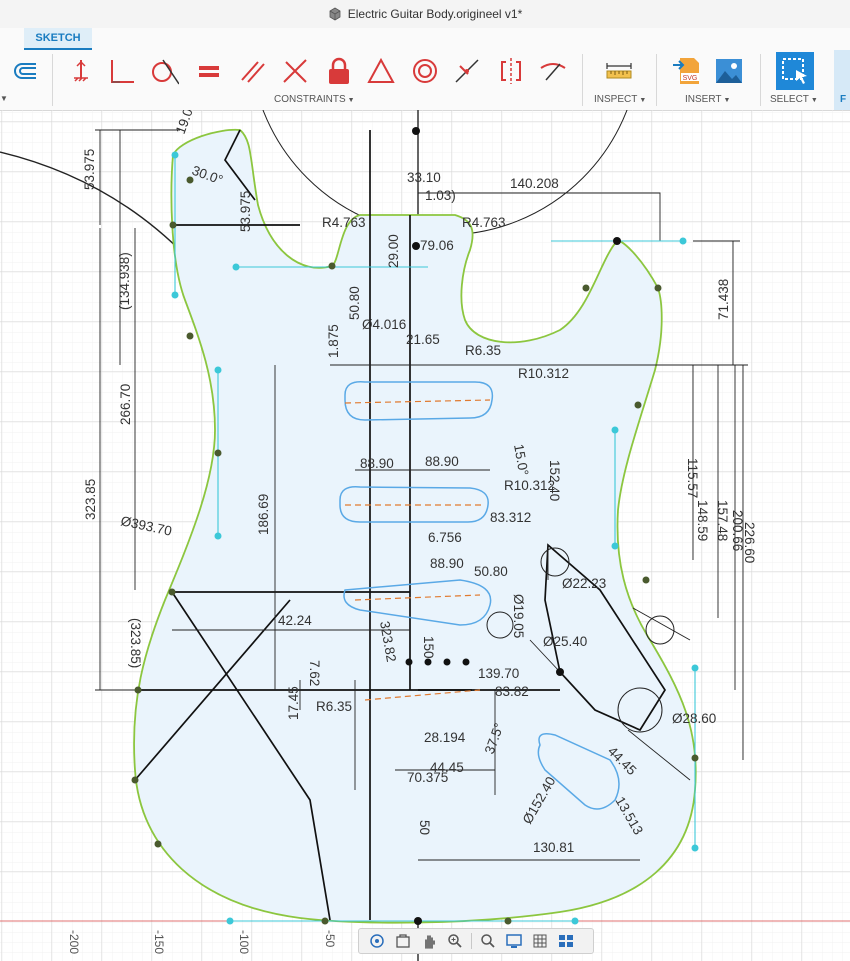 Image resolution: width=850 pixels, height=961 pixels. What do you see at coordinates (445, 737) in the screenshot?
I see `dim-28194: 28.194` at bounding box center [445, 737].